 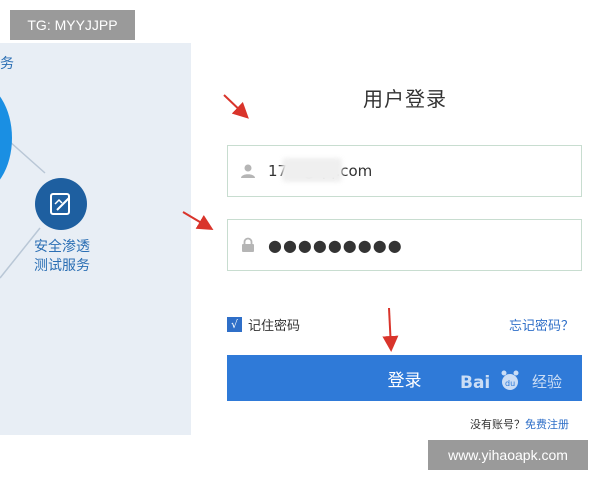 I want to click on arrow-to-title, so click(x=236, y=106).